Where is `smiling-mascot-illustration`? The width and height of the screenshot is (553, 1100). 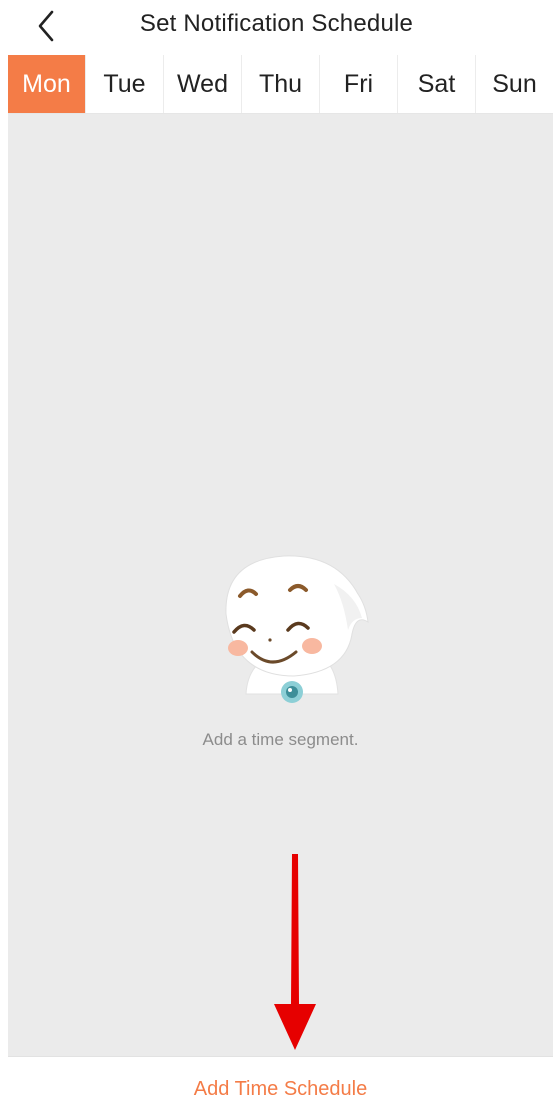
smiling-mascot-illustration is located at coordinates (297, 629).